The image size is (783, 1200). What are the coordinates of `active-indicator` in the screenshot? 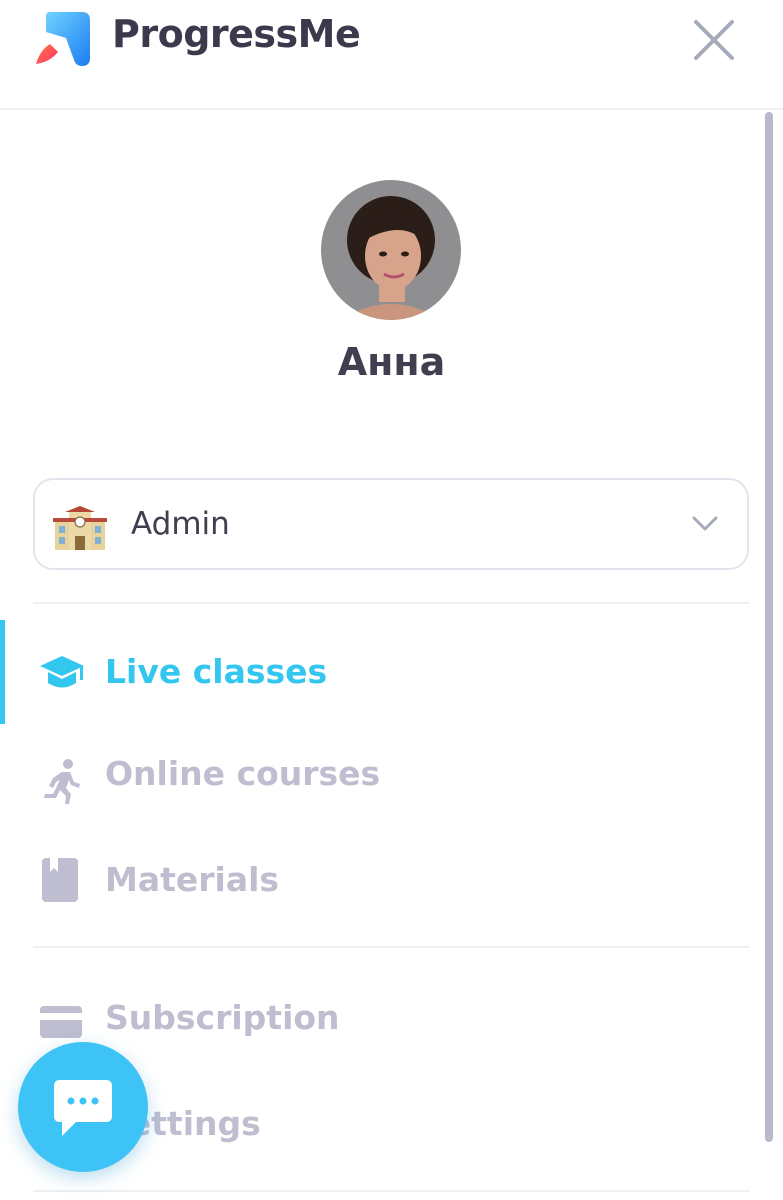 It's located at (2, 672).